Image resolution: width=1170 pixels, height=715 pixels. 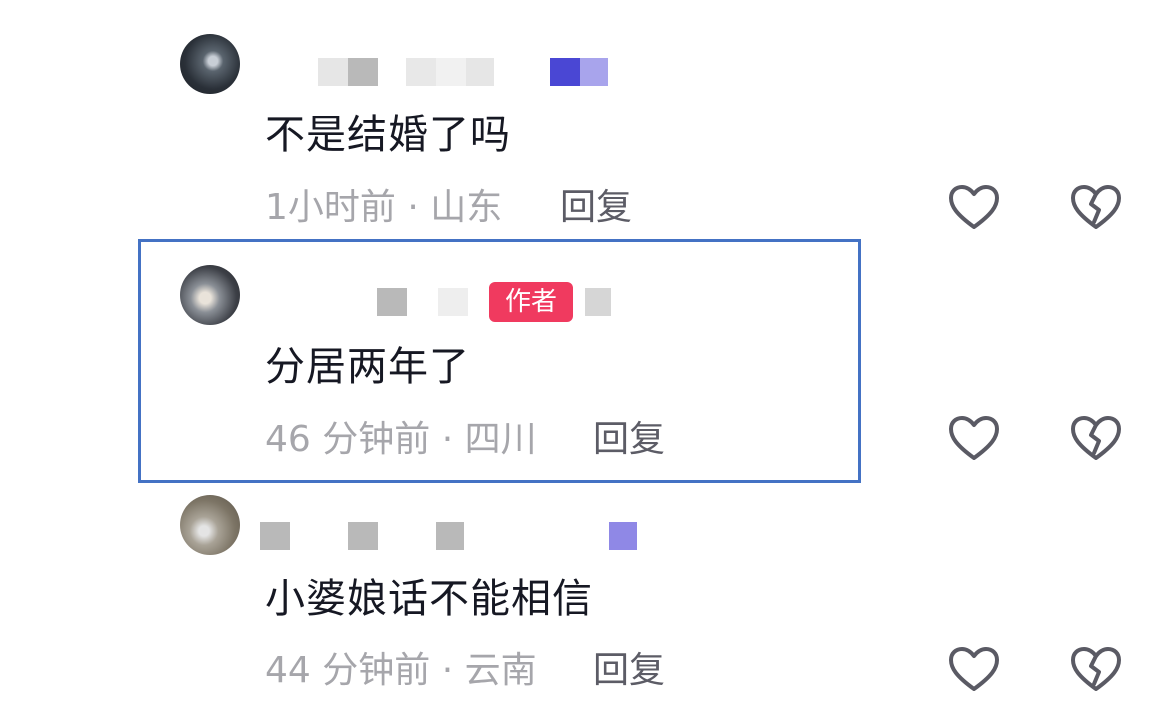 I want to click on comment-text: 小婆娘话不能相信, so click(x=429, y=599).